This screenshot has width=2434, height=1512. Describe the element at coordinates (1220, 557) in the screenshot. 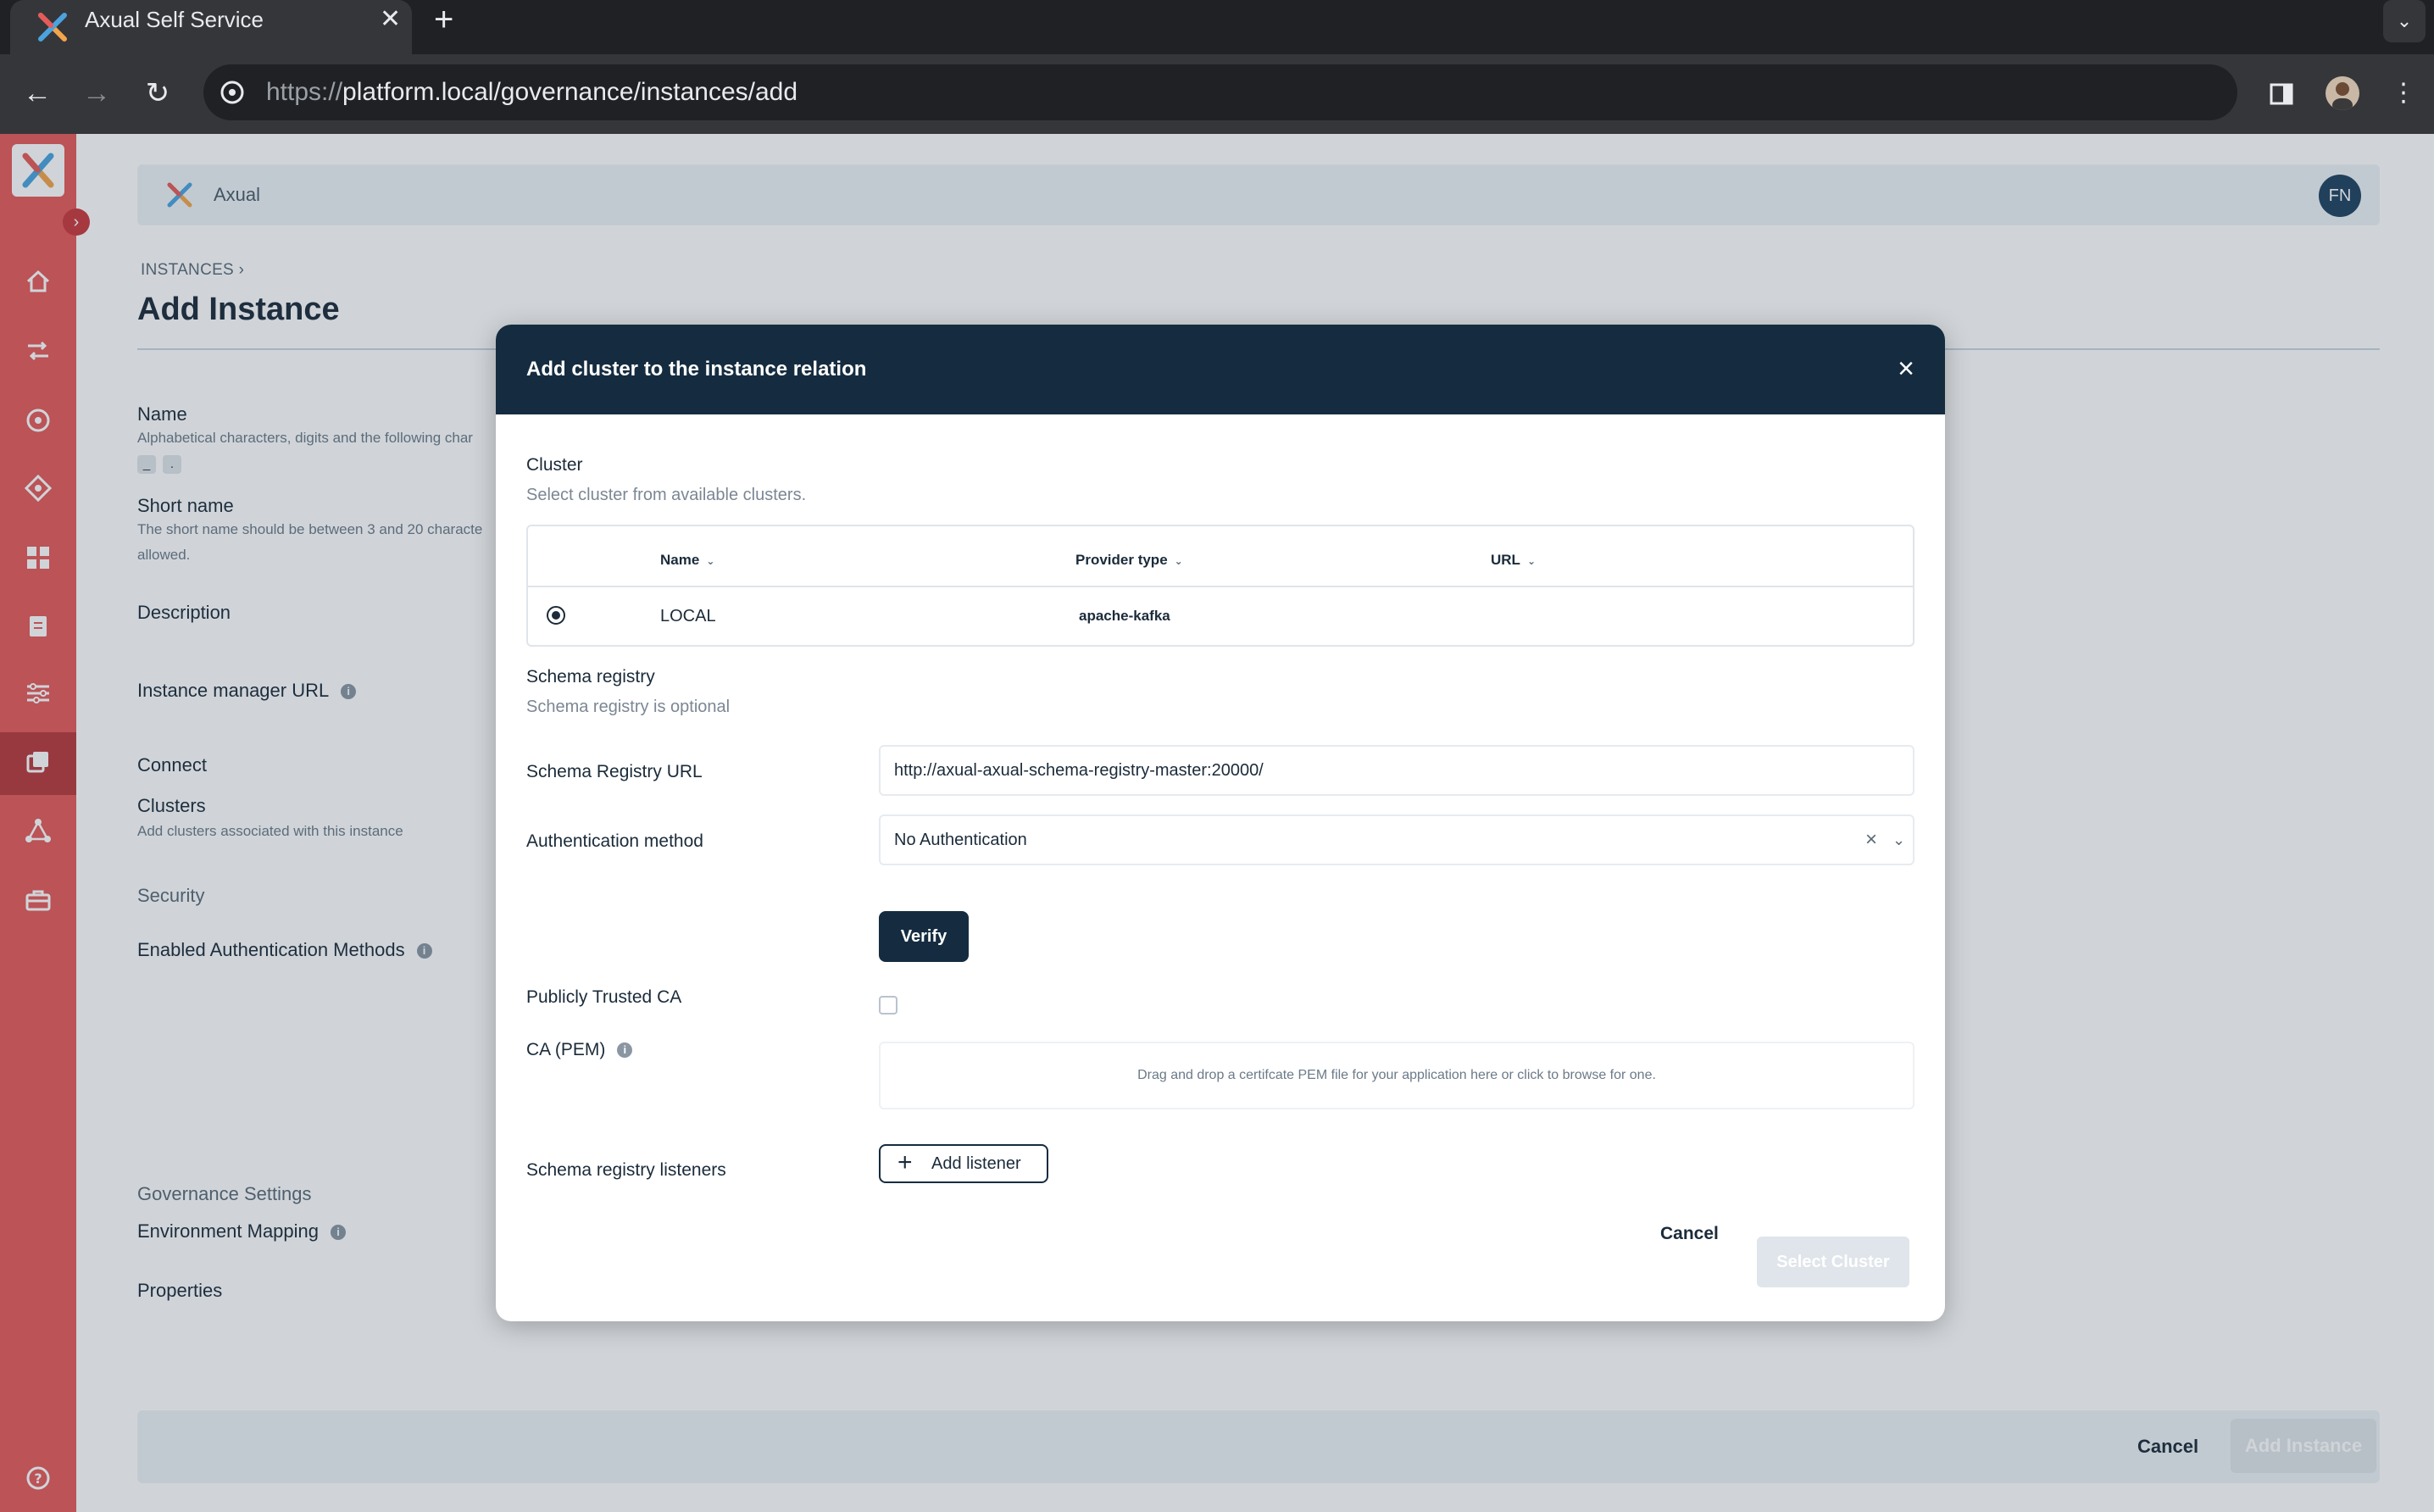

I see `table-header: Name ⌄ Provider type ⌄ URL ⌄` at that location.